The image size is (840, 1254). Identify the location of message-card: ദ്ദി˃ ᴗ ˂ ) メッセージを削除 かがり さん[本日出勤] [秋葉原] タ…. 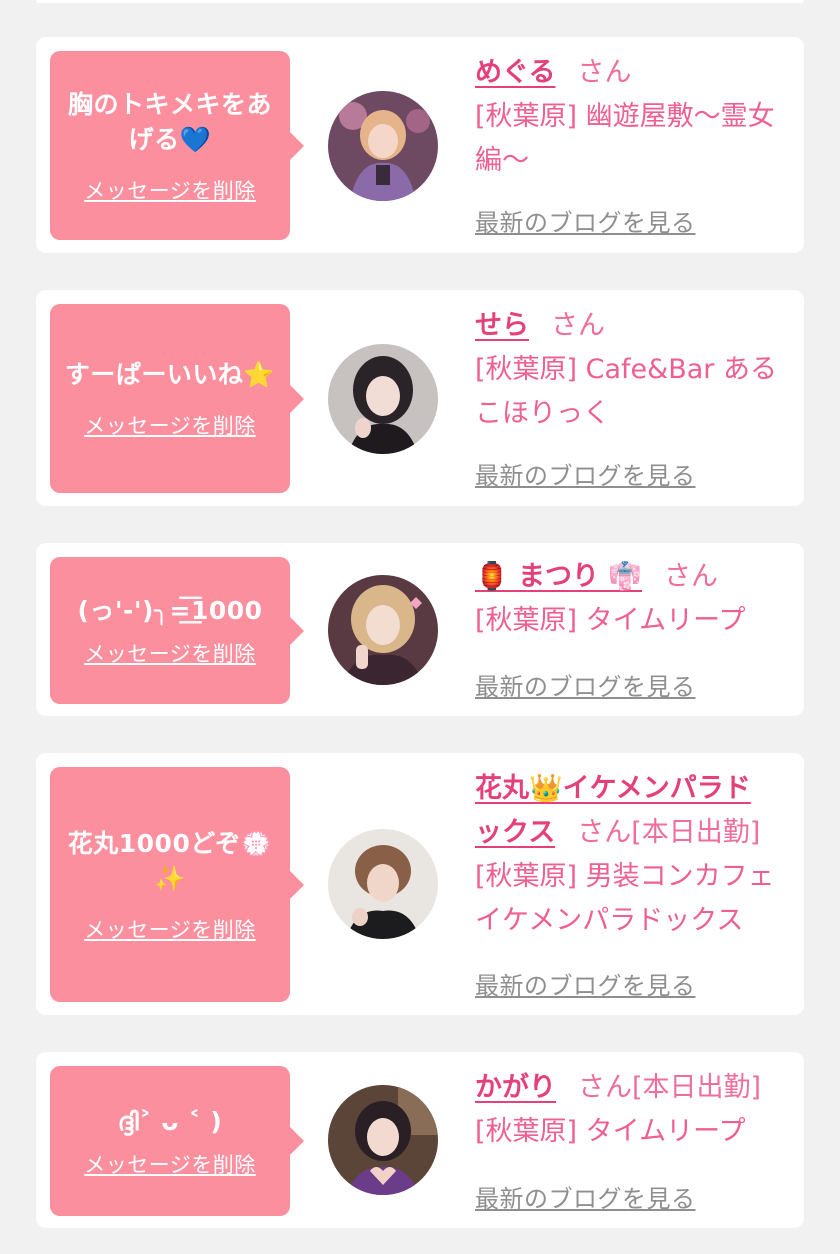
(420, 1140).